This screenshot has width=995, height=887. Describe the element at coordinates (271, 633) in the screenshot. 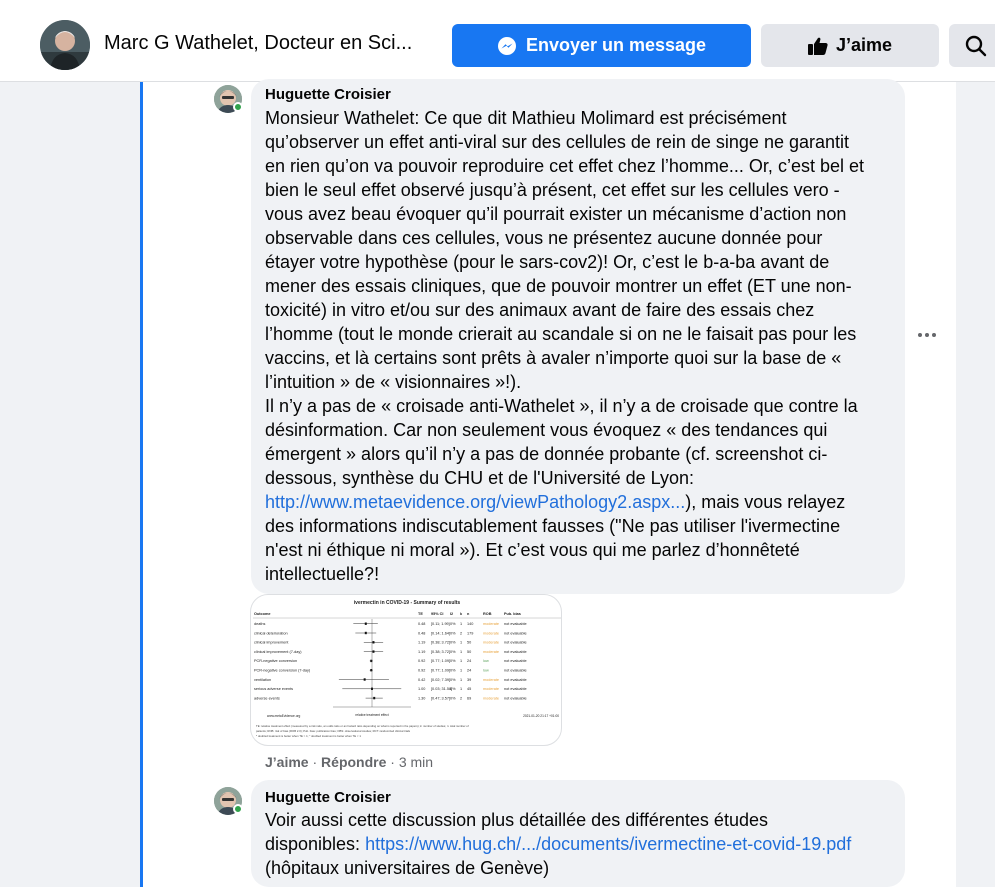

I see `table-row-label: clinical deterioration` at that location.